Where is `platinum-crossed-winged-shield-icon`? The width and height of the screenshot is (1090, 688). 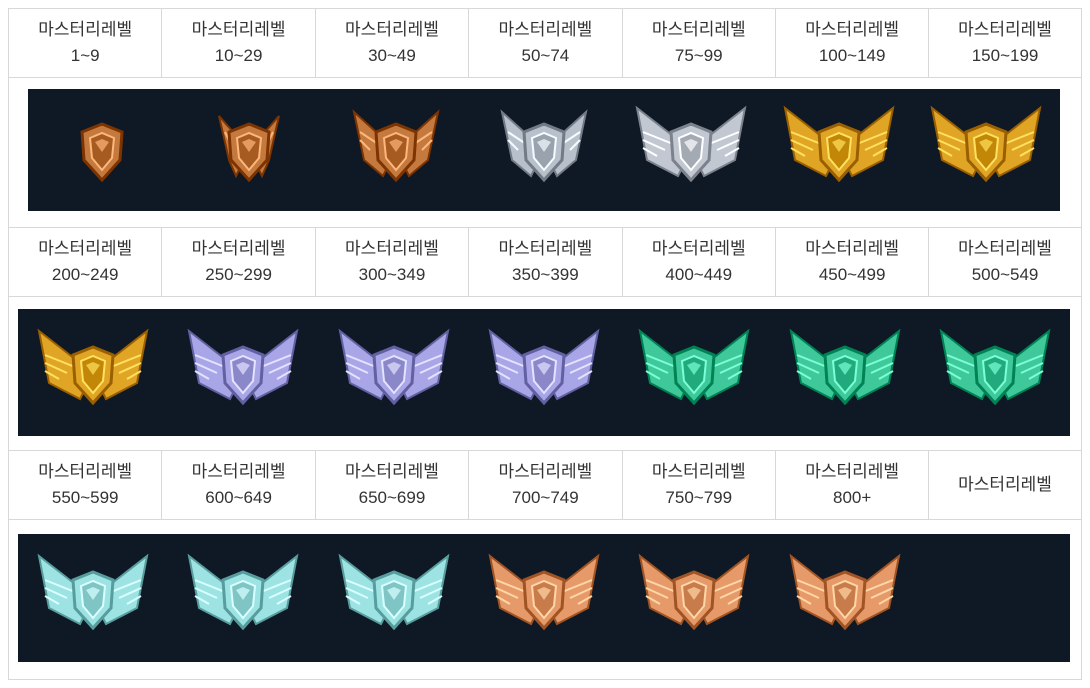
platinum-crossed-winged-shield-icon is located at coordinates (394, 366).